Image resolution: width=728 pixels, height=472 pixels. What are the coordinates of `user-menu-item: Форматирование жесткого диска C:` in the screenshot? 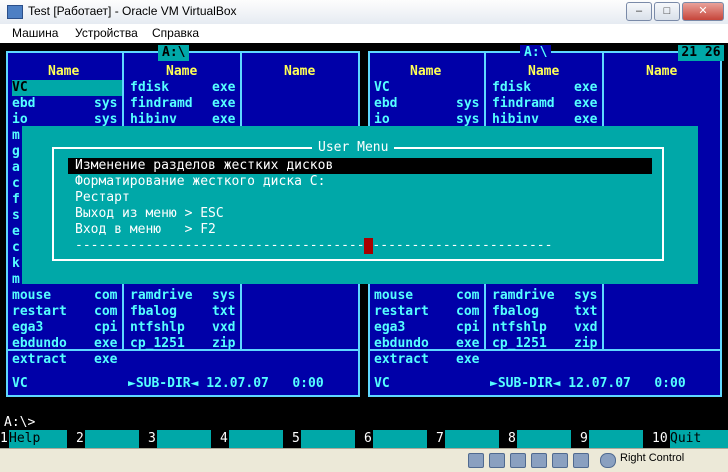 It's located at (200, 182).